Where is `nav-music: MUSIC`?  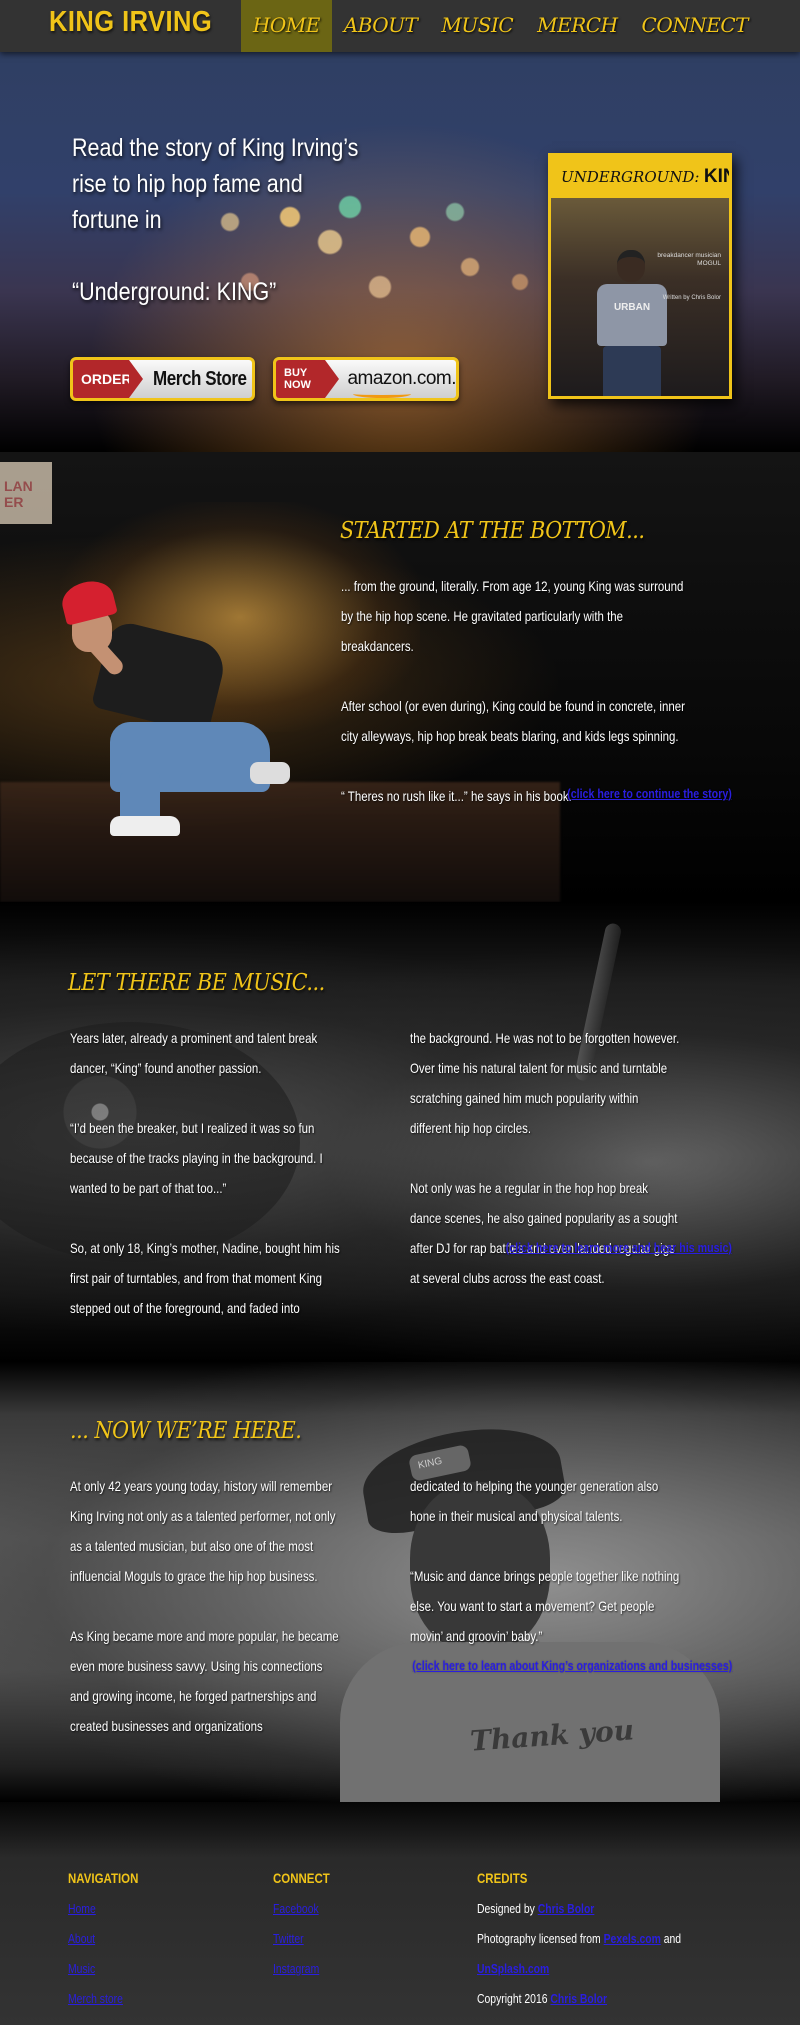
nav-music: MUSIC is located at coordinates (477, 26).